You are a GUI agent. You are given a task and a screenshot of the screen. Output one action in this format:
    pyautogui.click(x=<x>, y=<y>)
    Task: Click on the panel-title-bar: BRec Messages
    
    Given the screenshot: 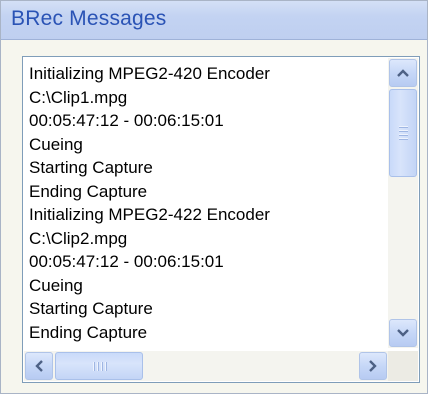 What is the action you would take?
    pyautogui.click(x=214, y=20)
    